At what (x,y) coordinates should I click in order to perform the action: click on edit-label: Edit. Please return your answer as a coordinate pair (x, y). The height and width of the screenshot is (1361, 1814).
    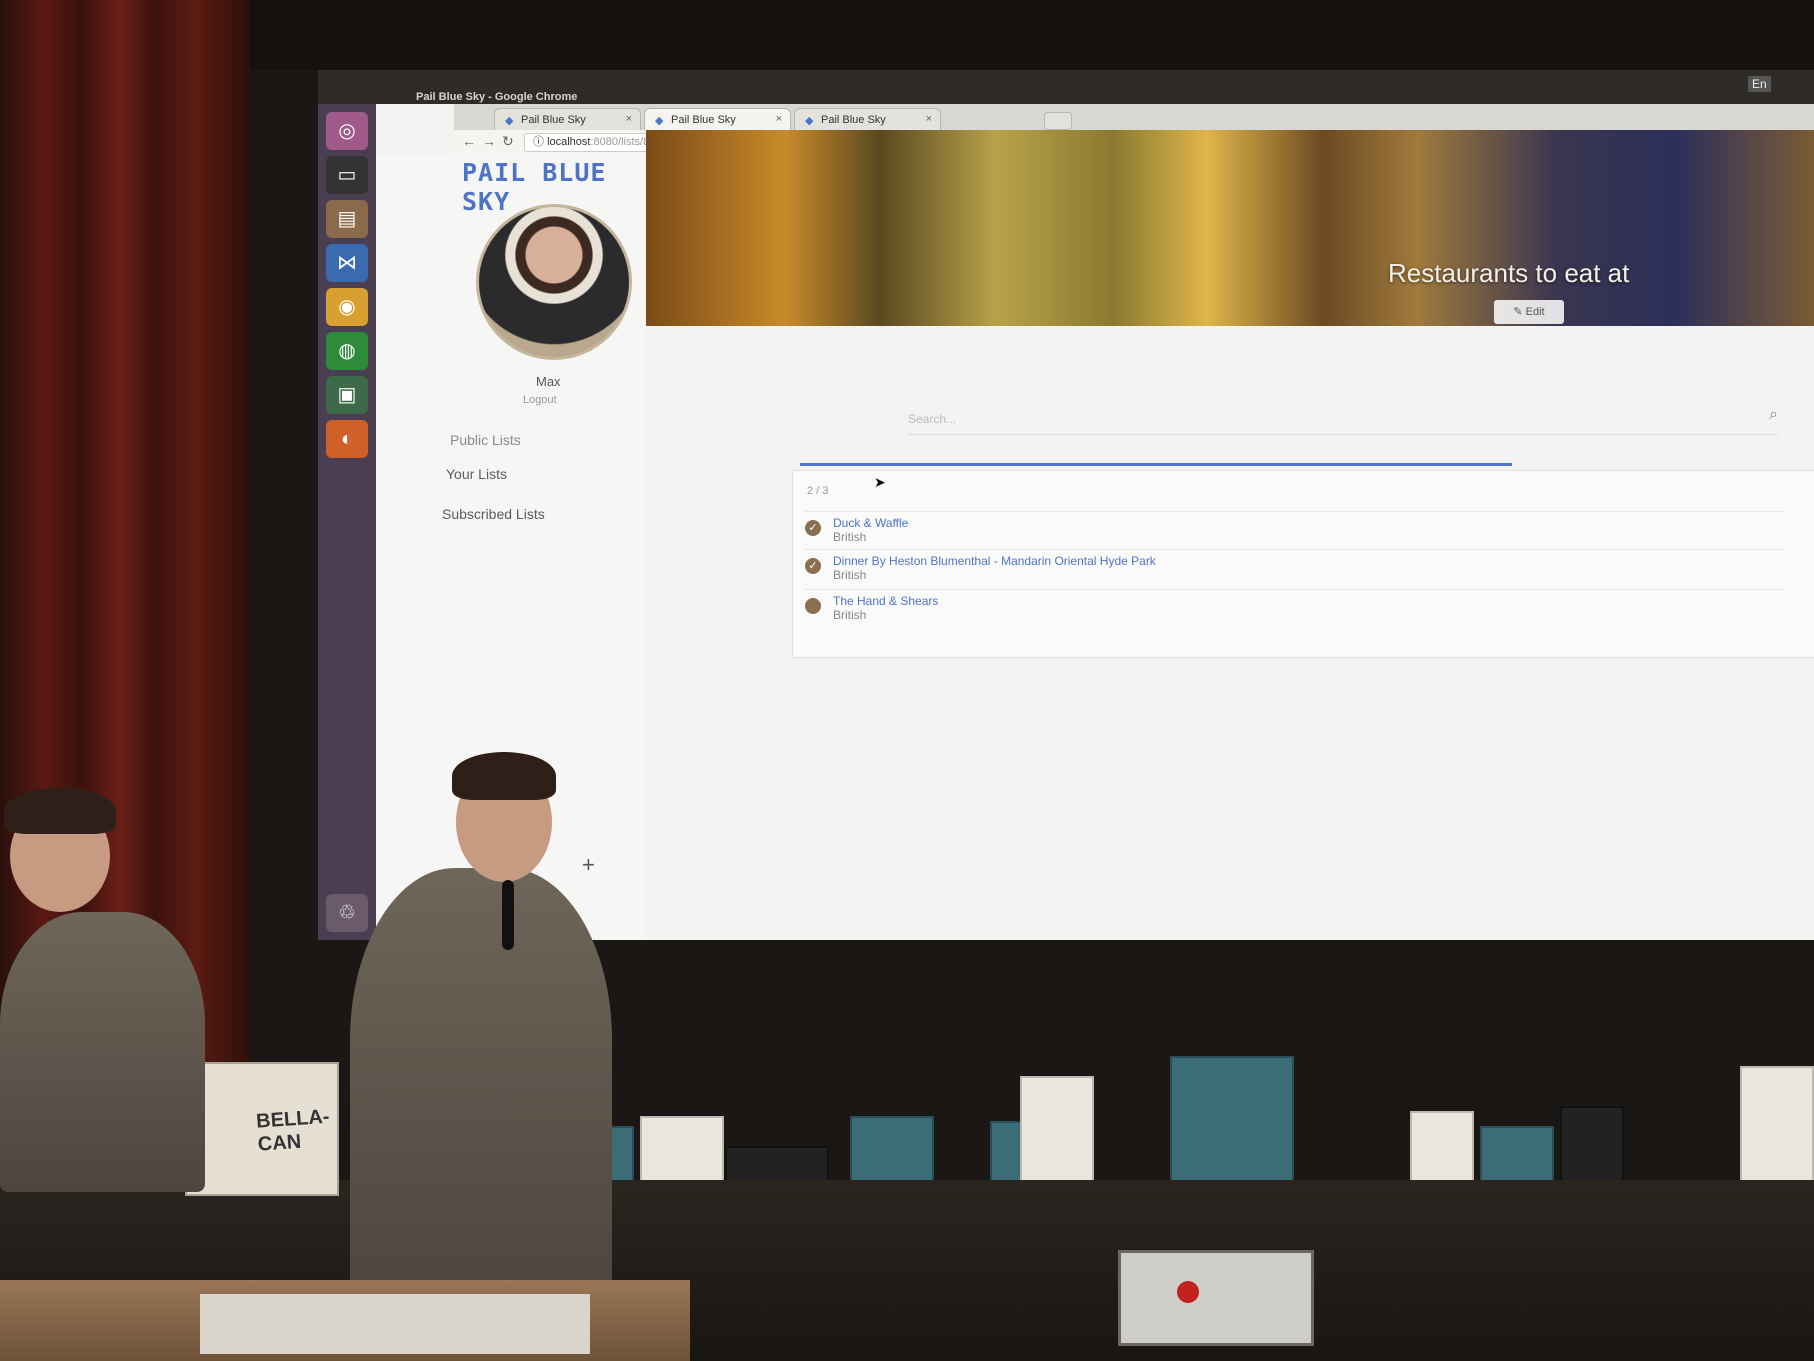
    Looking at the image, I should click on (1535, 312).